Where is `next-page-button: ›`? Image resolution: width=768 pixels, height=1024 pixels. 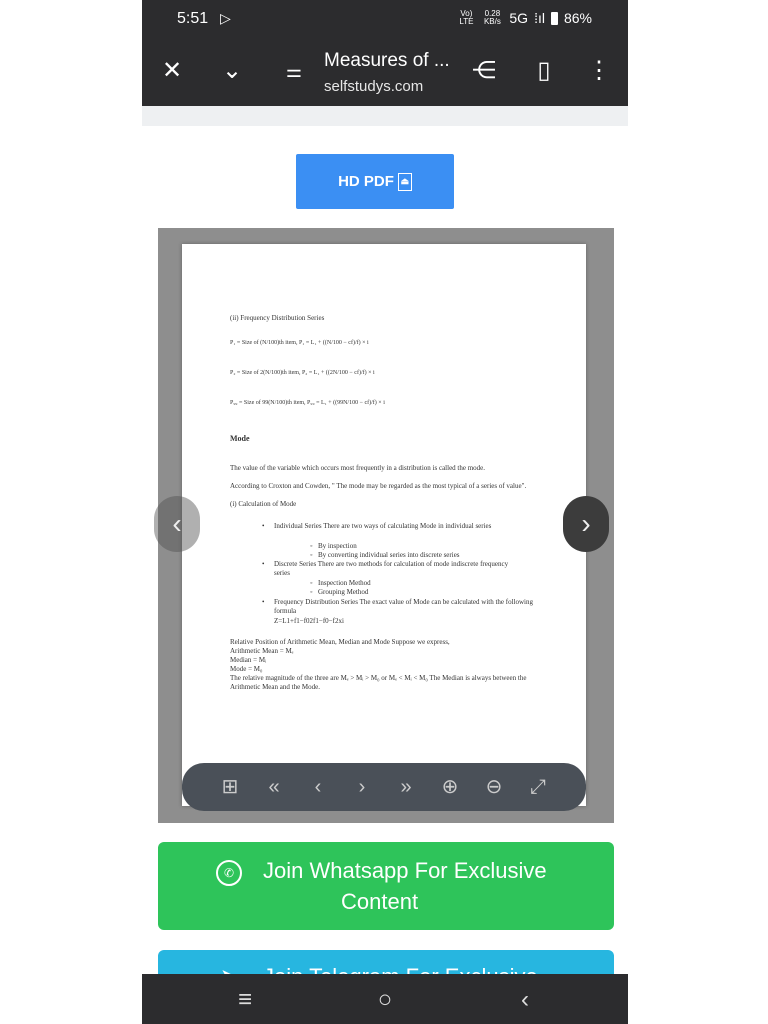 next-page-button: › is located at coordinates (586, 524).